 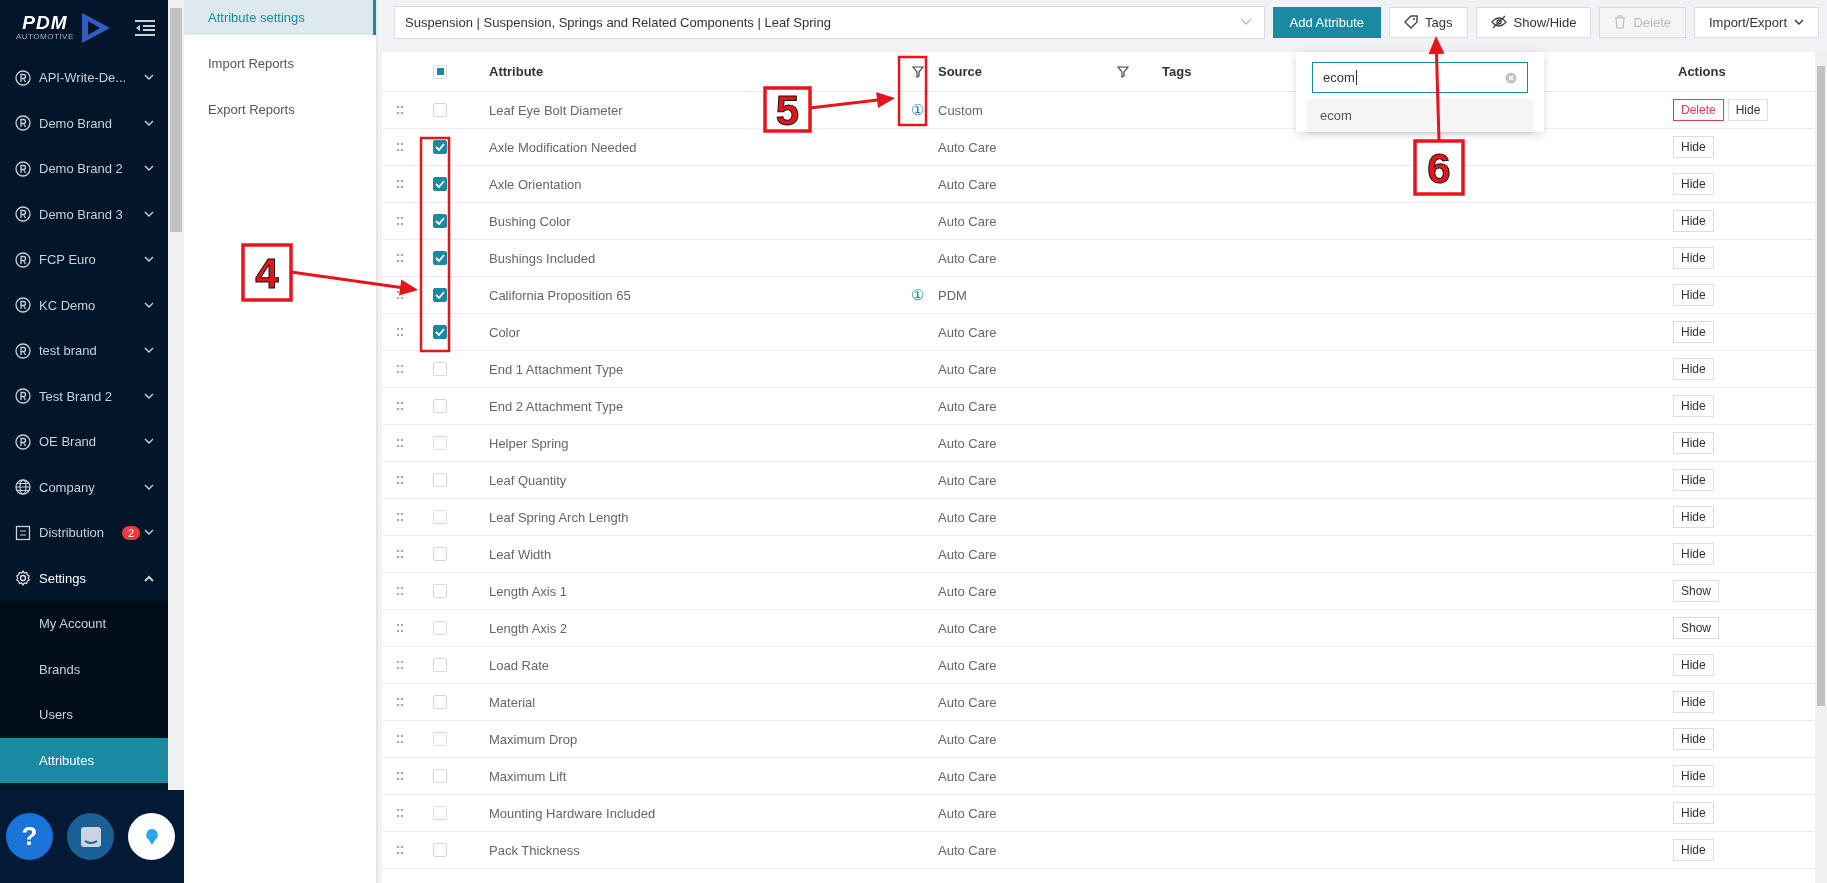 I want to click on sidebar-item: test brand, so click(x=84, y=351).